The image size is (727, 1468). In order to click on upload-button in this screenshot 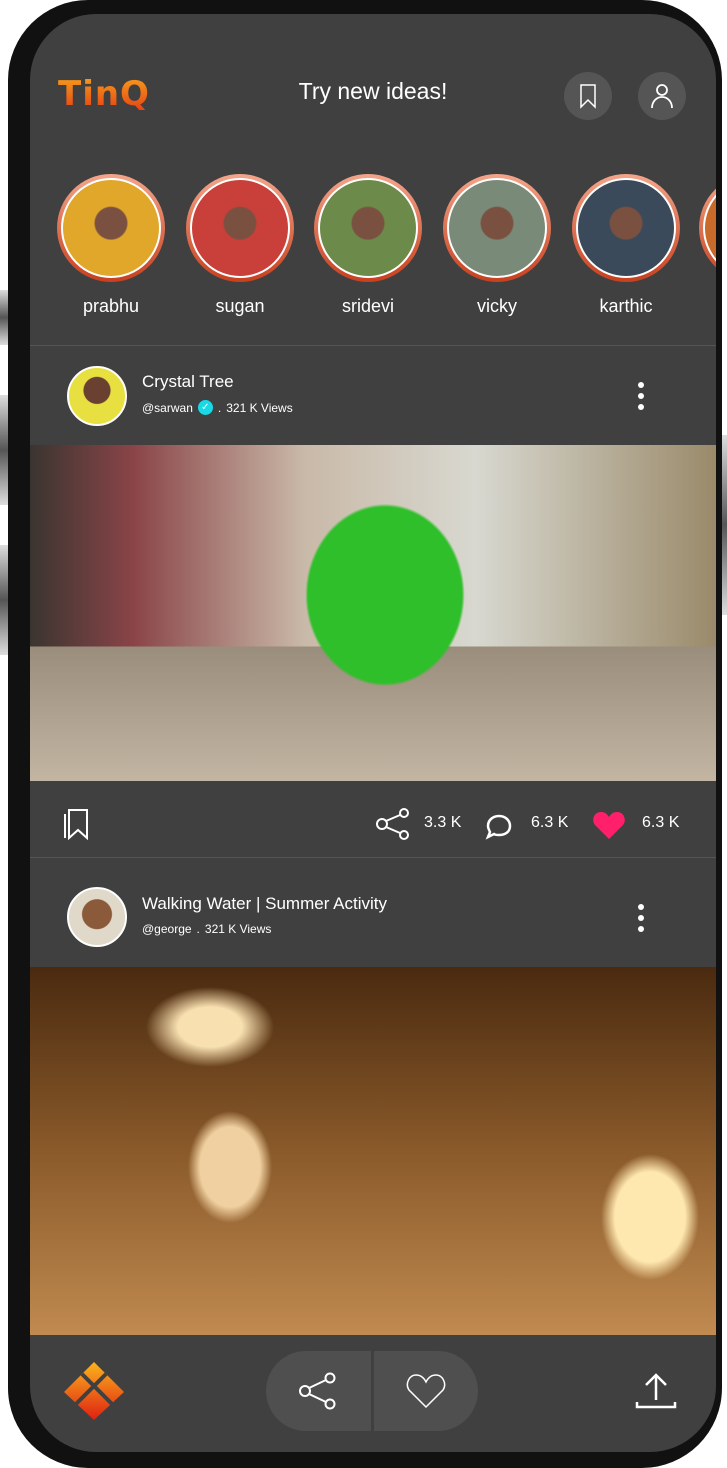, I will do `click(656, 1394)`.